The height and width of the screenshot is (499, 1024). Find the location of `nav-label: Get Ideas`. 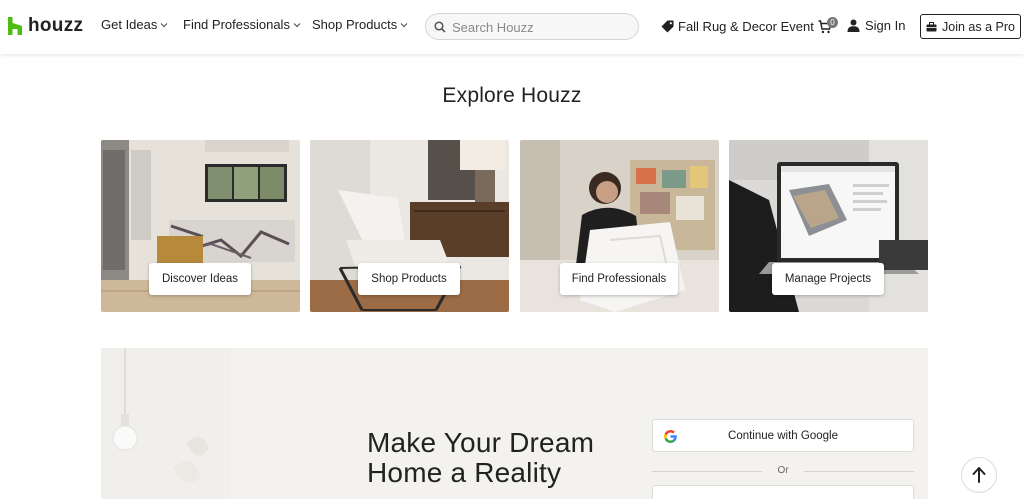

nav-label: Get Ideas is located at coordinates (129, 24).